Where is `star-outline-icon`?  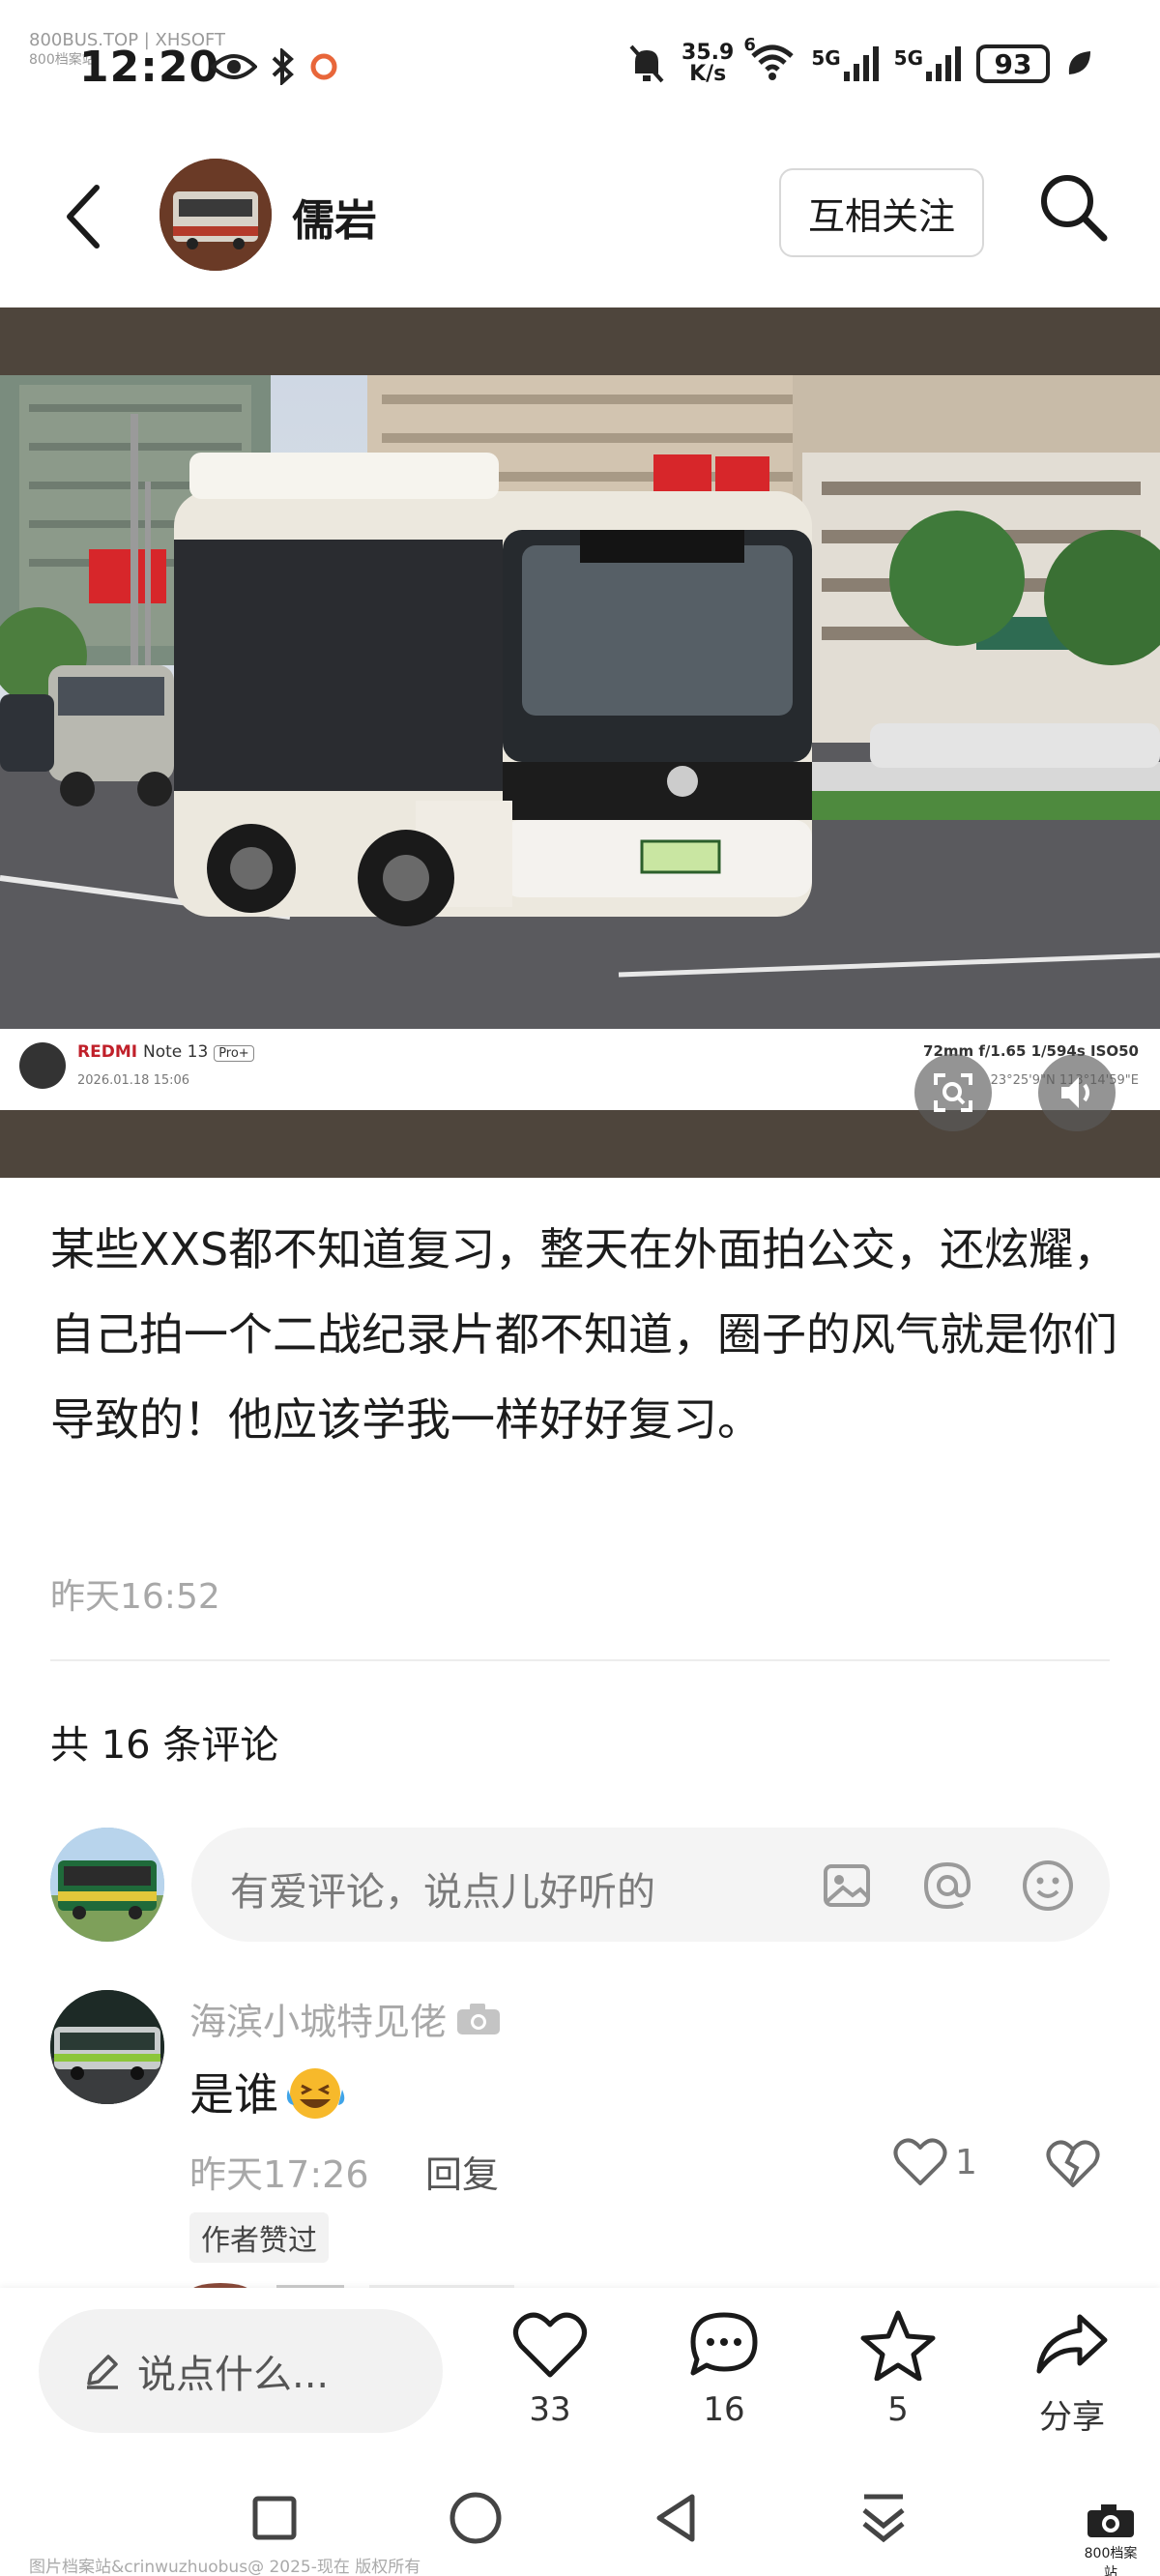 star-outline-icon is located at coordinates (898, 2346).